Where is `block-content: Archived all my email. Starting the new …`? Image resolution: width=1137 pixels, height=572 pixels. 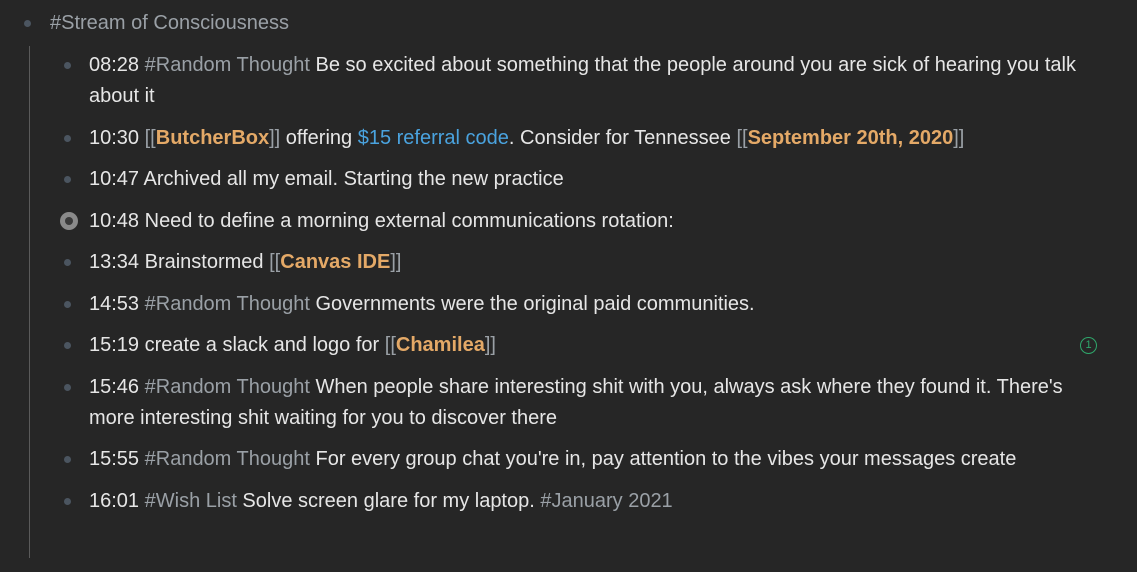 block-content: Archived all my email. Starting the new … is located at coordinates (351, 179).